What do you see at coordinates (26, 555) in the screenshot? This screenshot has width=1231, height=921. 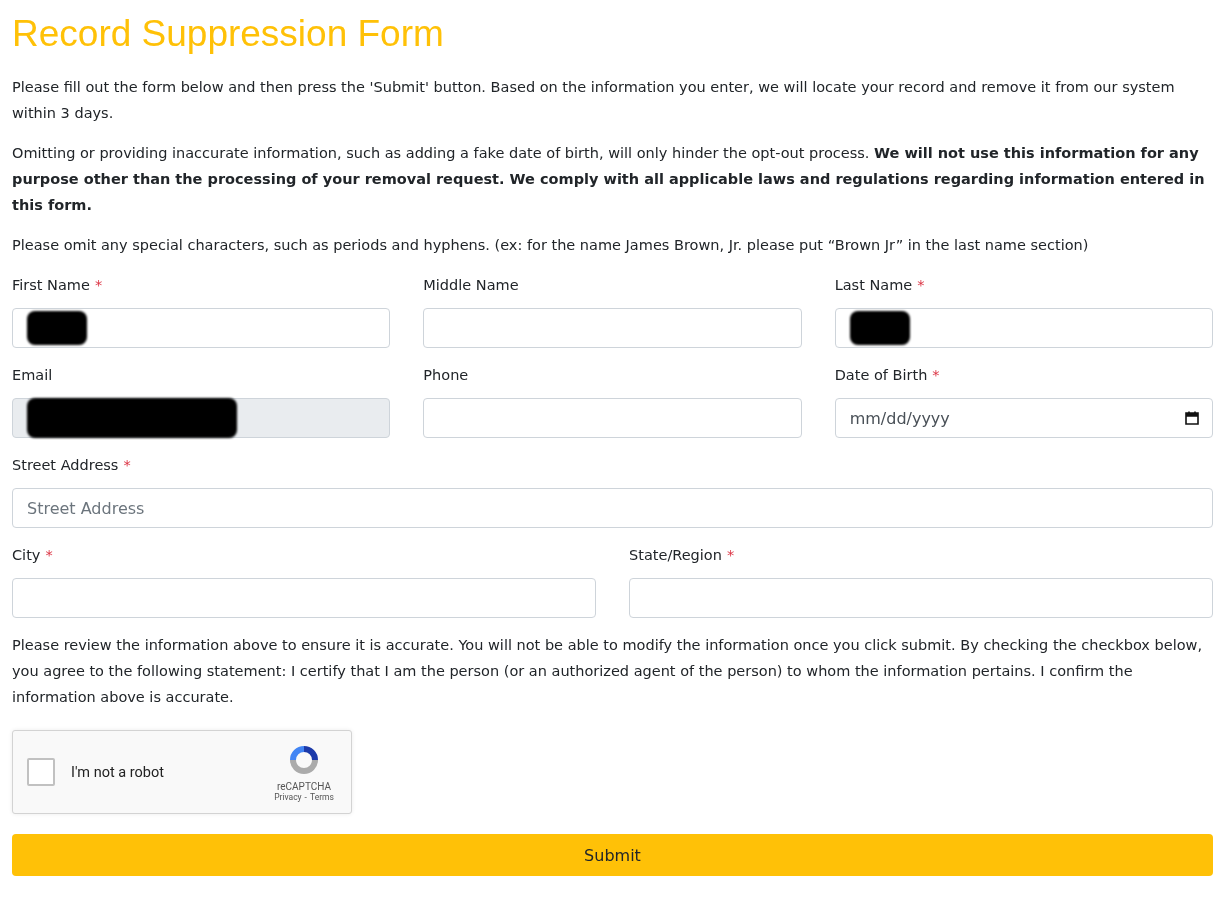 I see `field-label: City` at bounding box center [26, 555].